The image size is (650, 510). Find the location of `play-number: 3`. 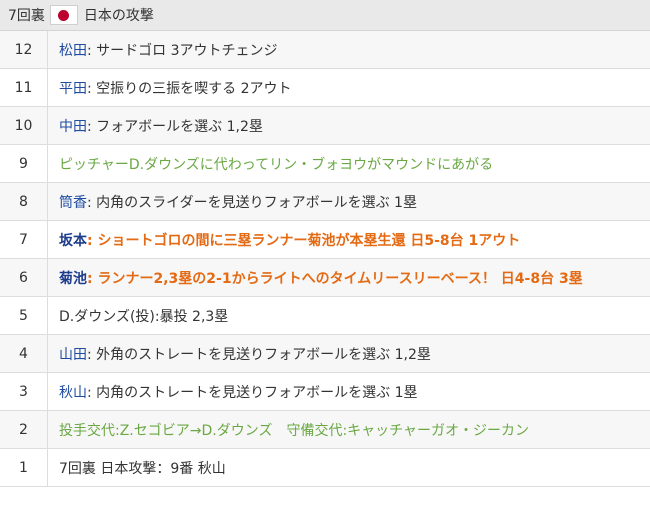

play-number: 3 is located at coordinates (24, 391).